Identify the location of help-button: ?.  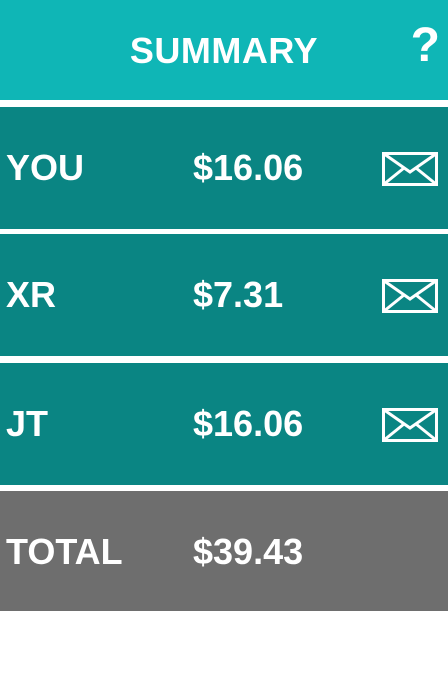
(425, 46).